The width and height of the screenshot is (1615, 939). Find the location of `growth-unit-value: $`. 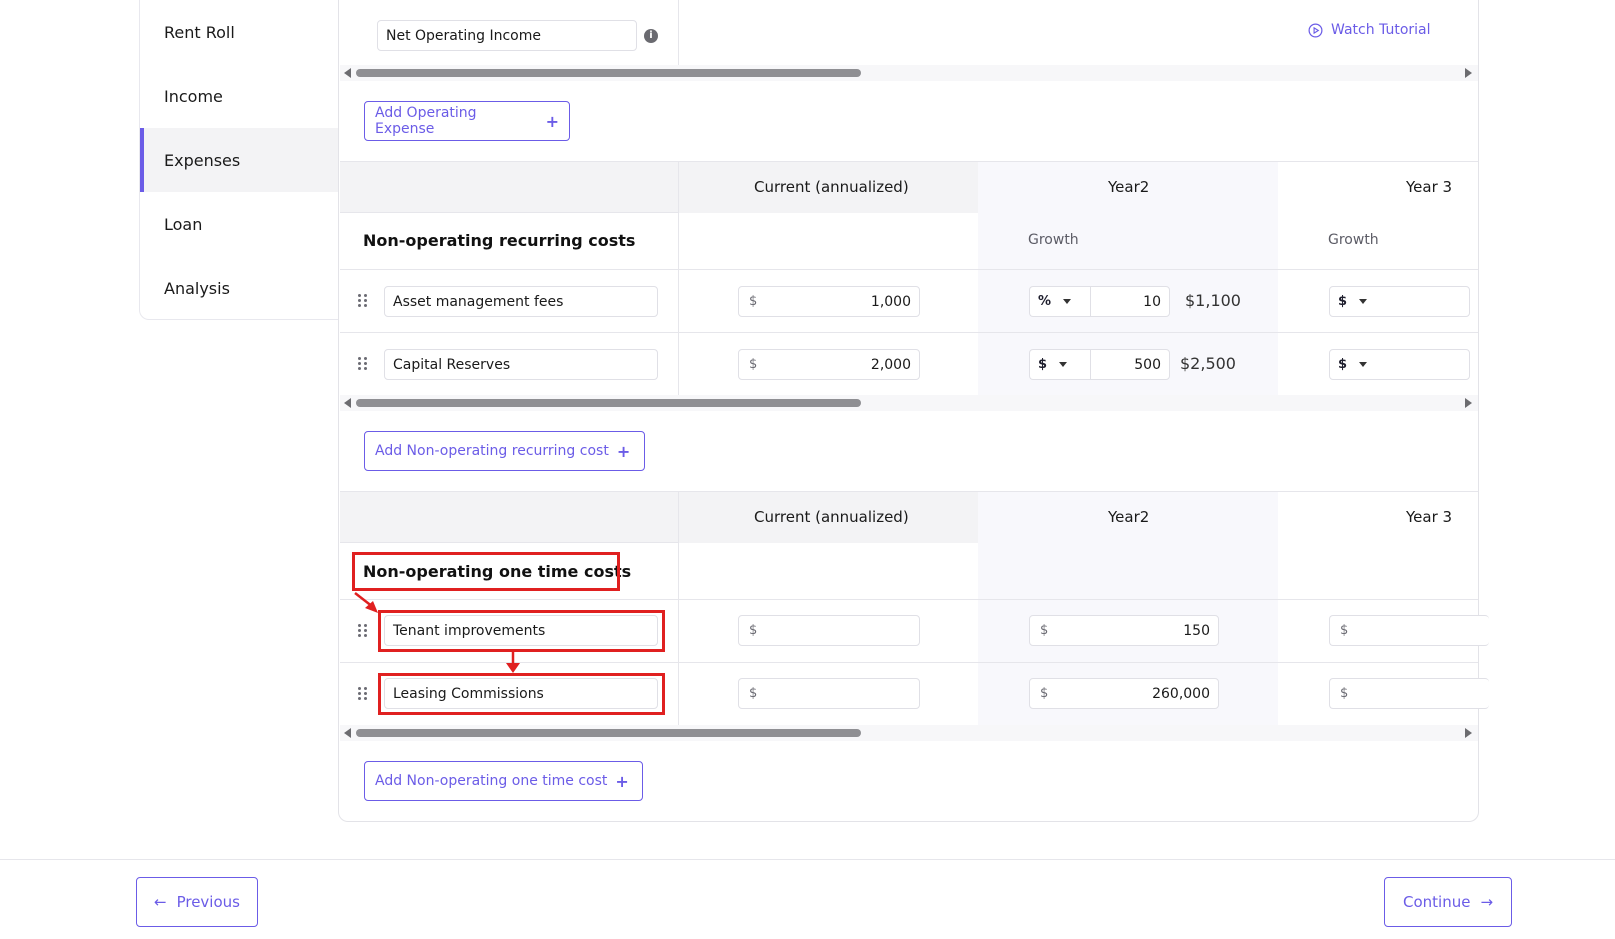

growth-unit-value: $ is located at coordinates (1043, 364).